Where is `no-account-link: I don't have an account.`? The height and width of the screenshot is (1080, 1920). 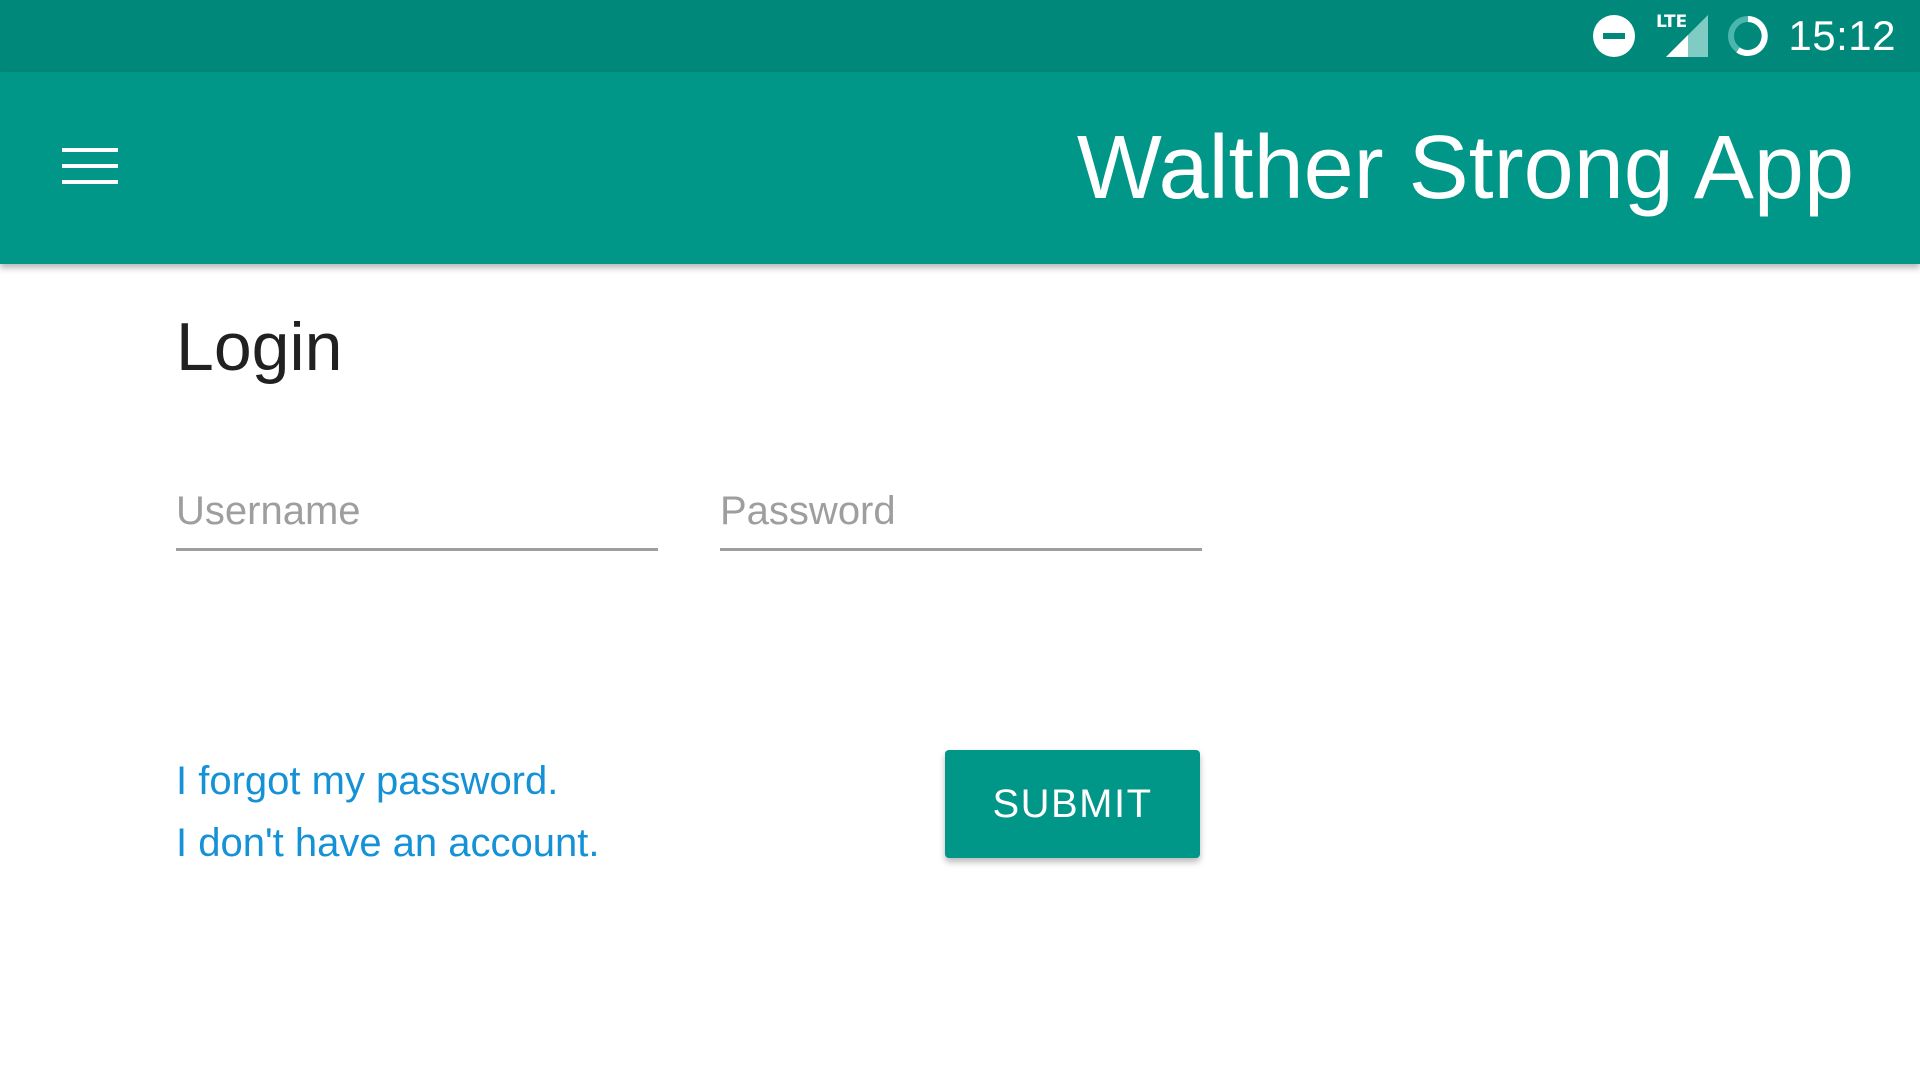
no-account-link: I don't have an account. is located at coordinates (388, 843).